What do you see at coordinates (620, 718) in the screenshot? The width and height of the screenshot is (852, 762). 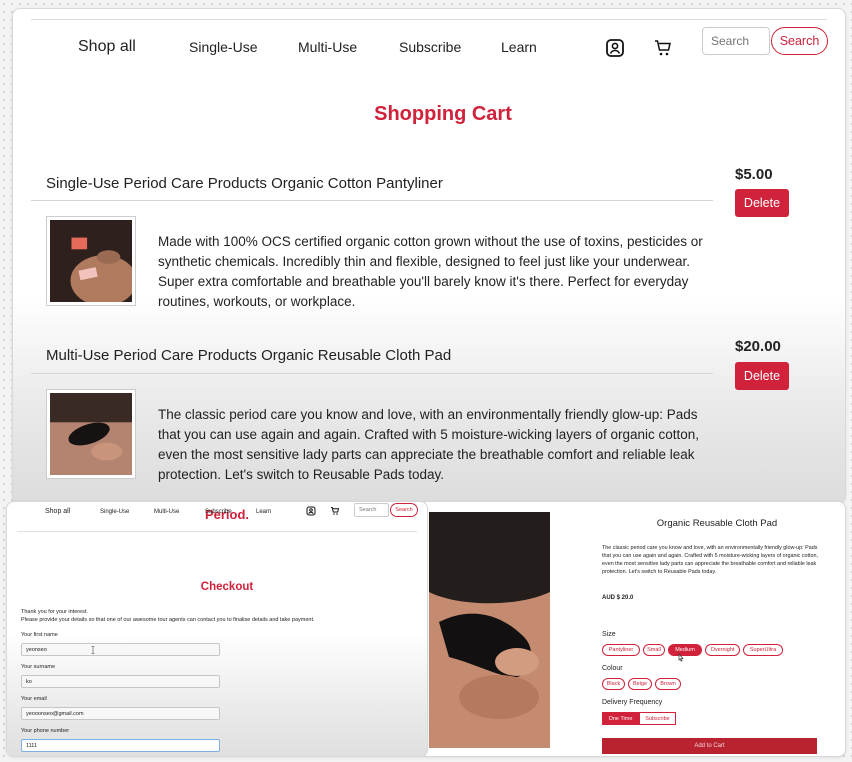 I see `frequency-one-time: One Time` at bounding box center [620, 718].